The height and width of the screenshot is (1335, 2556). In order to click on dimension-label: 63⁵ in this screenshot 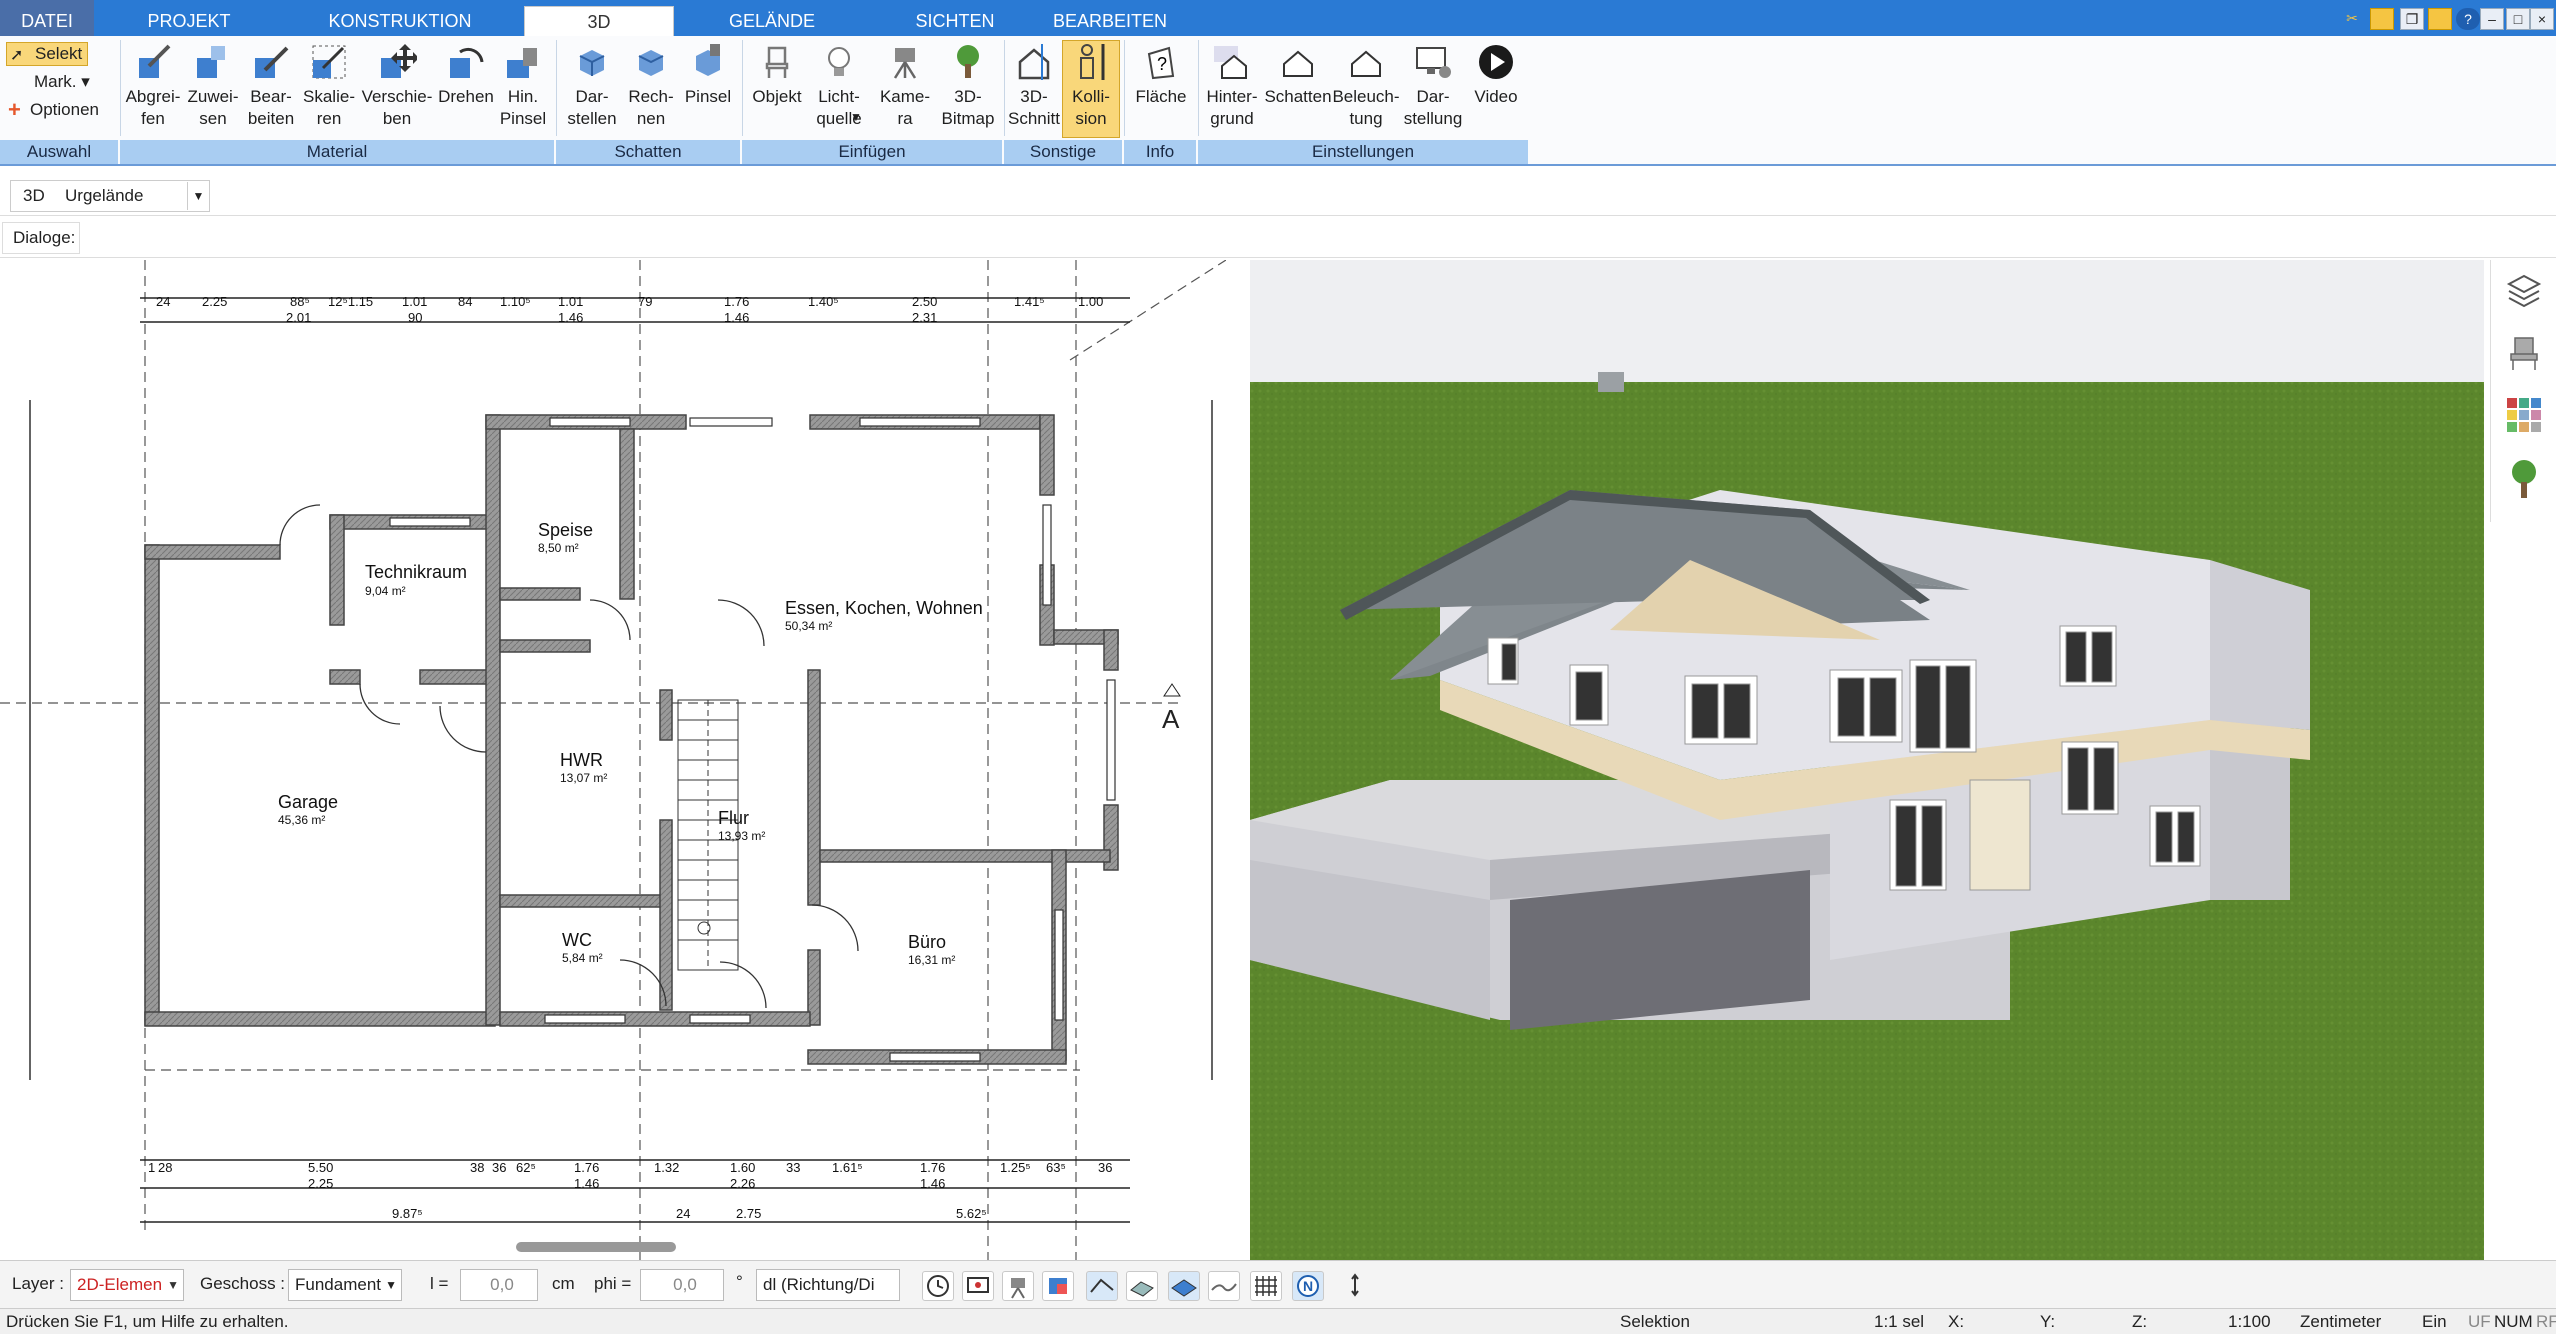, I will do `click(1056, 1167)`.